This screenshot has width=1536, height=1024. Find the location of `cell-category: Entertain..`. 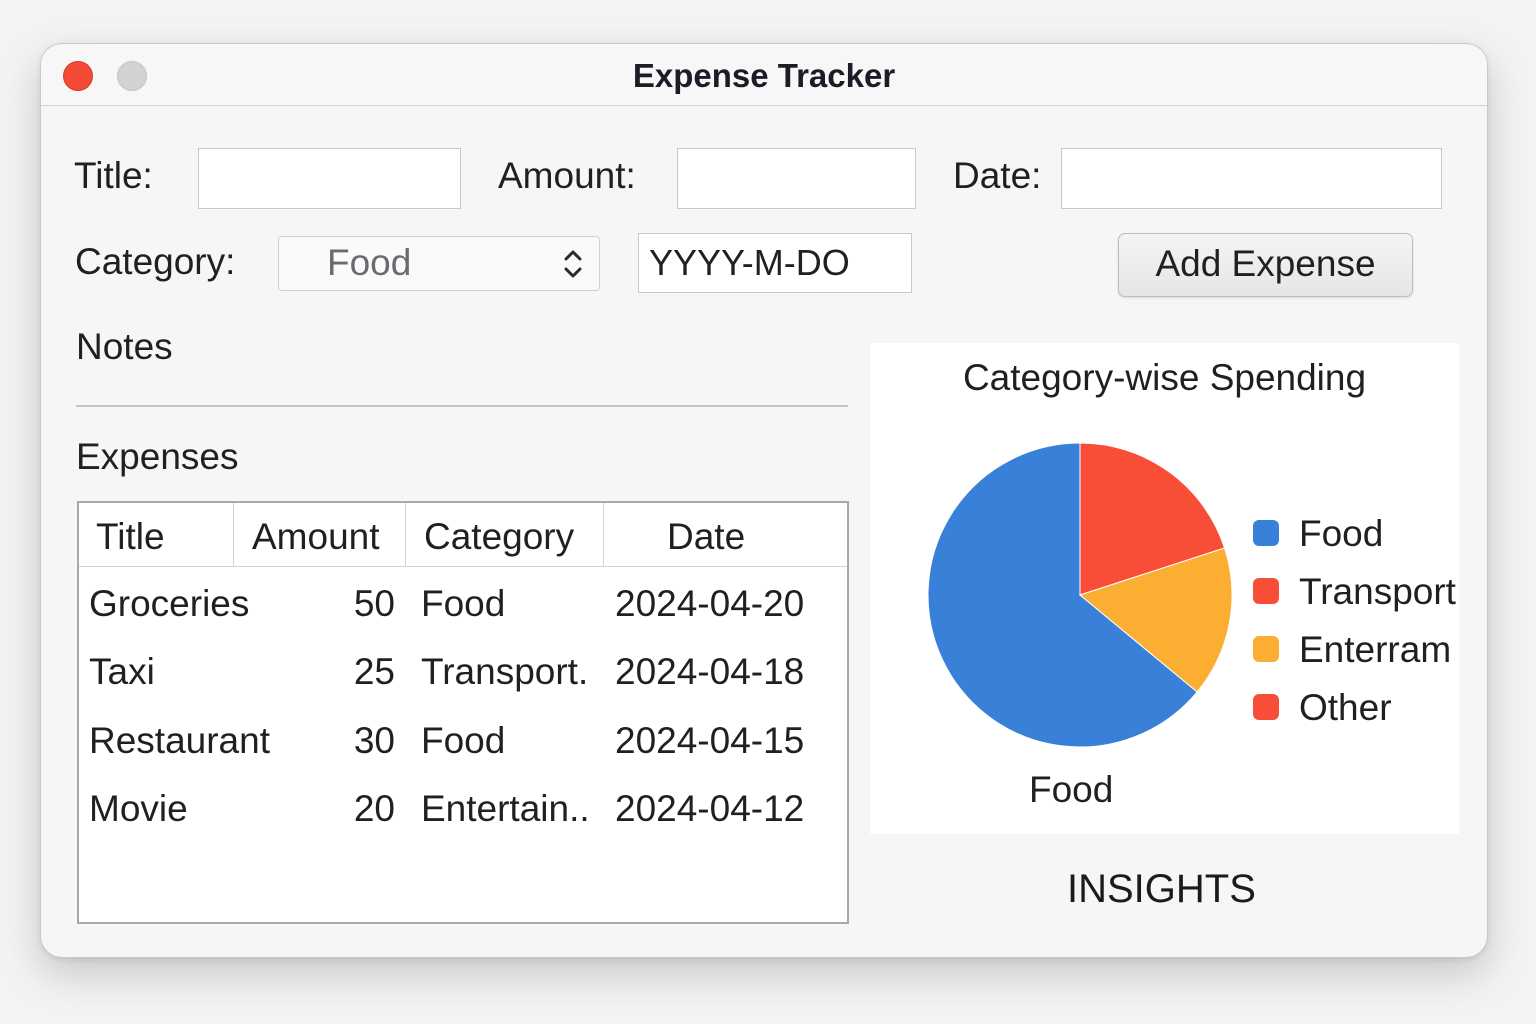

cell-category: Entertain.. is located at coordinates (505, 808).